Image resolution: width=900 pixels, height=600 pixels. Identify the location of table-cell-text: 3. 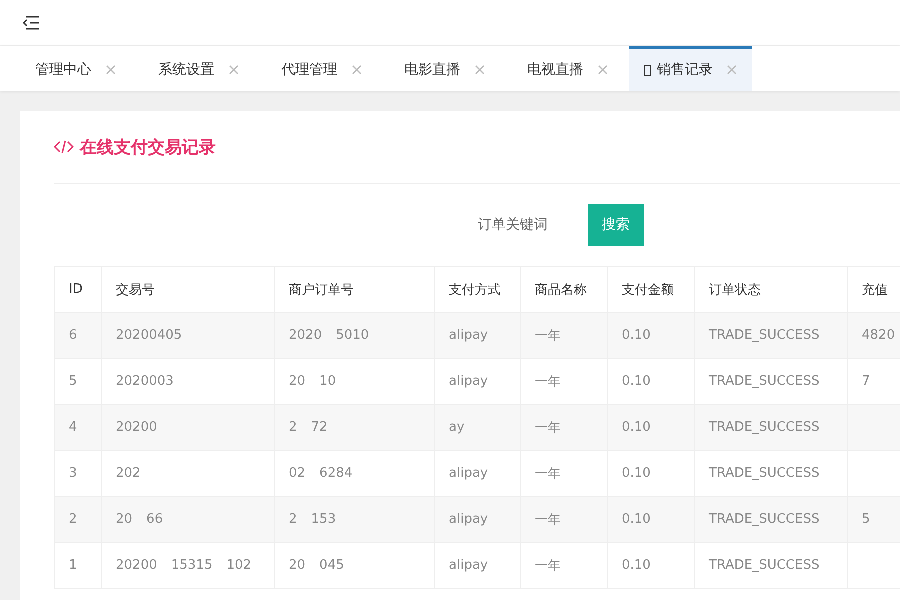
(73, 473).